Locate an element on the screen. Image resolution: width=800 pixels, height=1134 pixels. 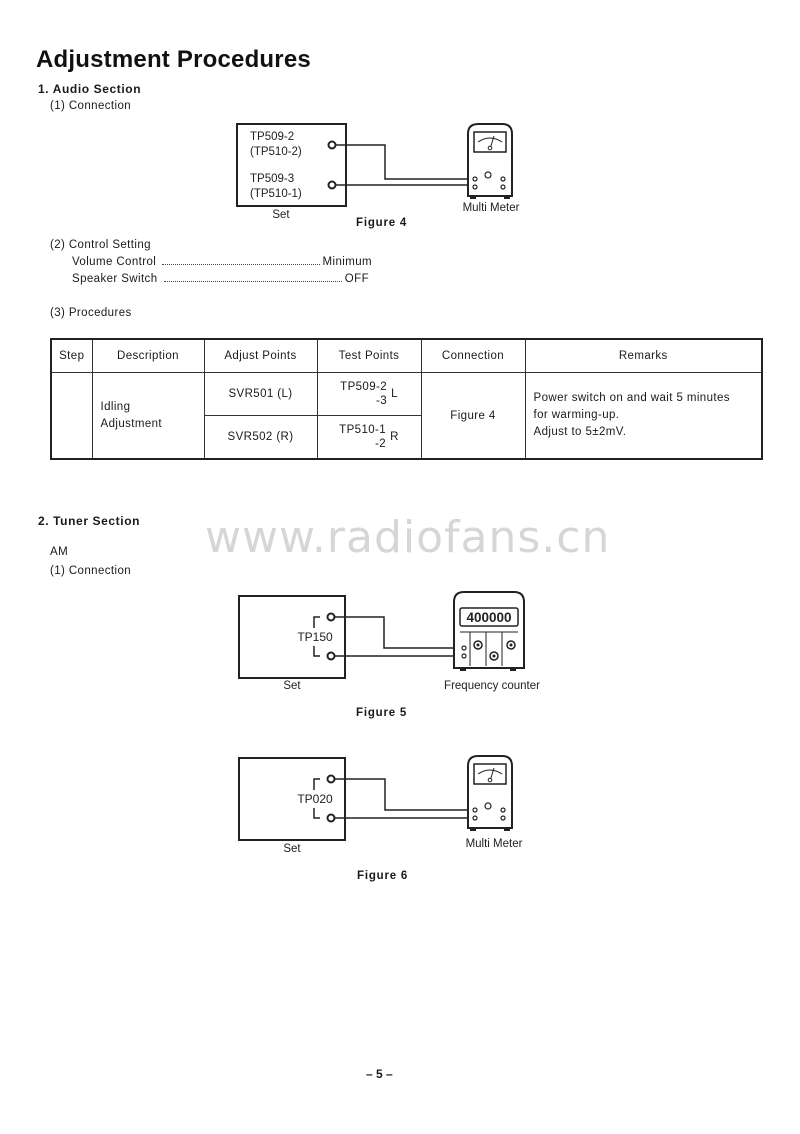
tp-bottom-label: TP509-3 is located at coordinates (272, 179).